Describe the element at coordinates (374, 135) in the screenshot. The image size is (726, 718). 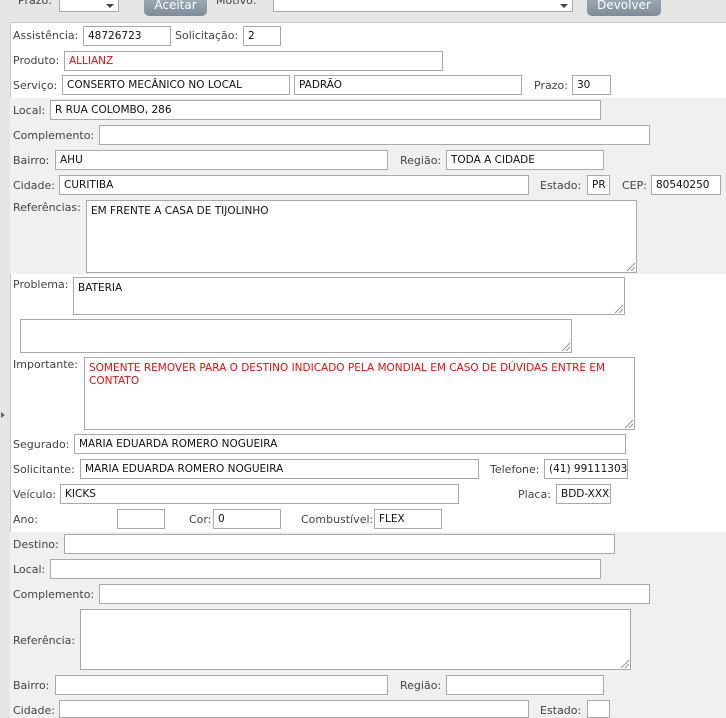
I see `complemento-field` at that location.